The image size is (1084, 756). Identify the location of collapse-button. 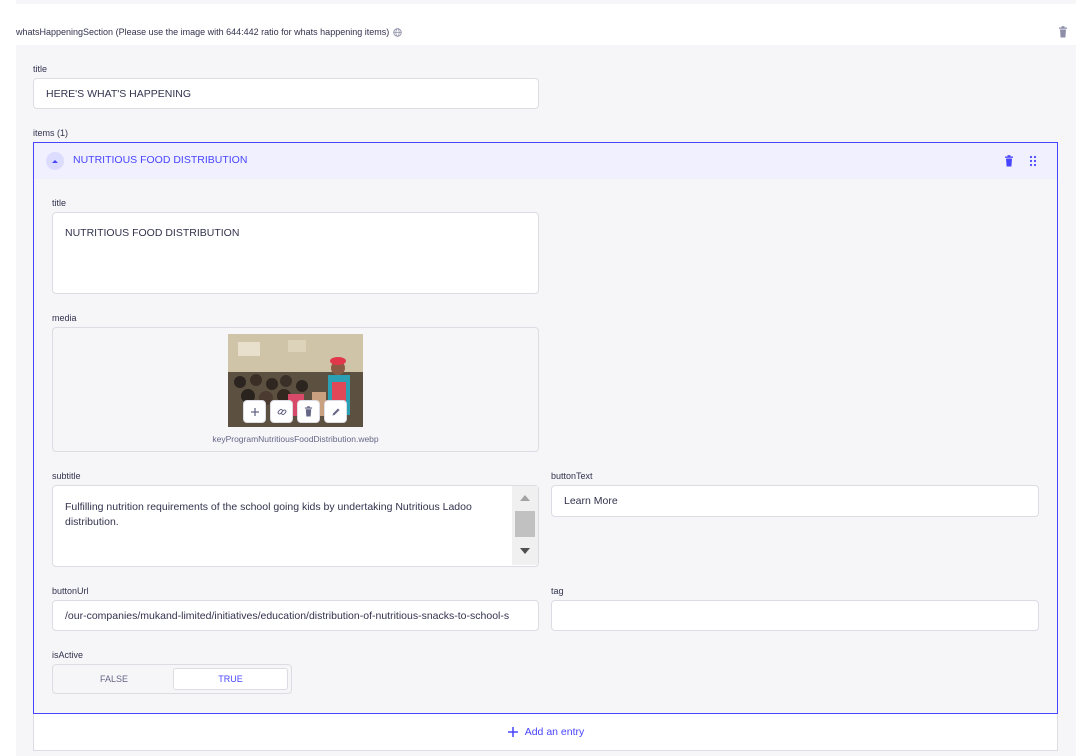
(55, 161).